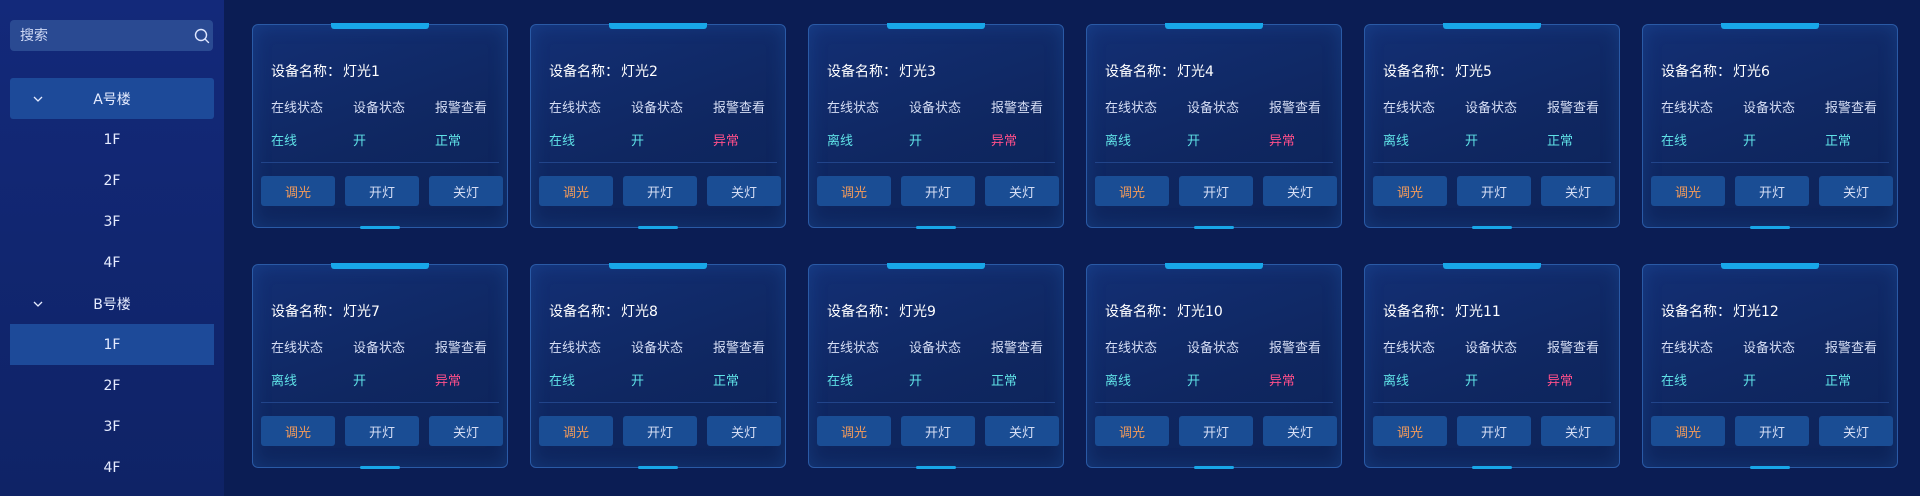  I want to click on device-card: 设备名称： 灯光4 在线状态 设备状态 报警查看 离线 开 异常 调光 开灯 关灯, so click(1214, 126).